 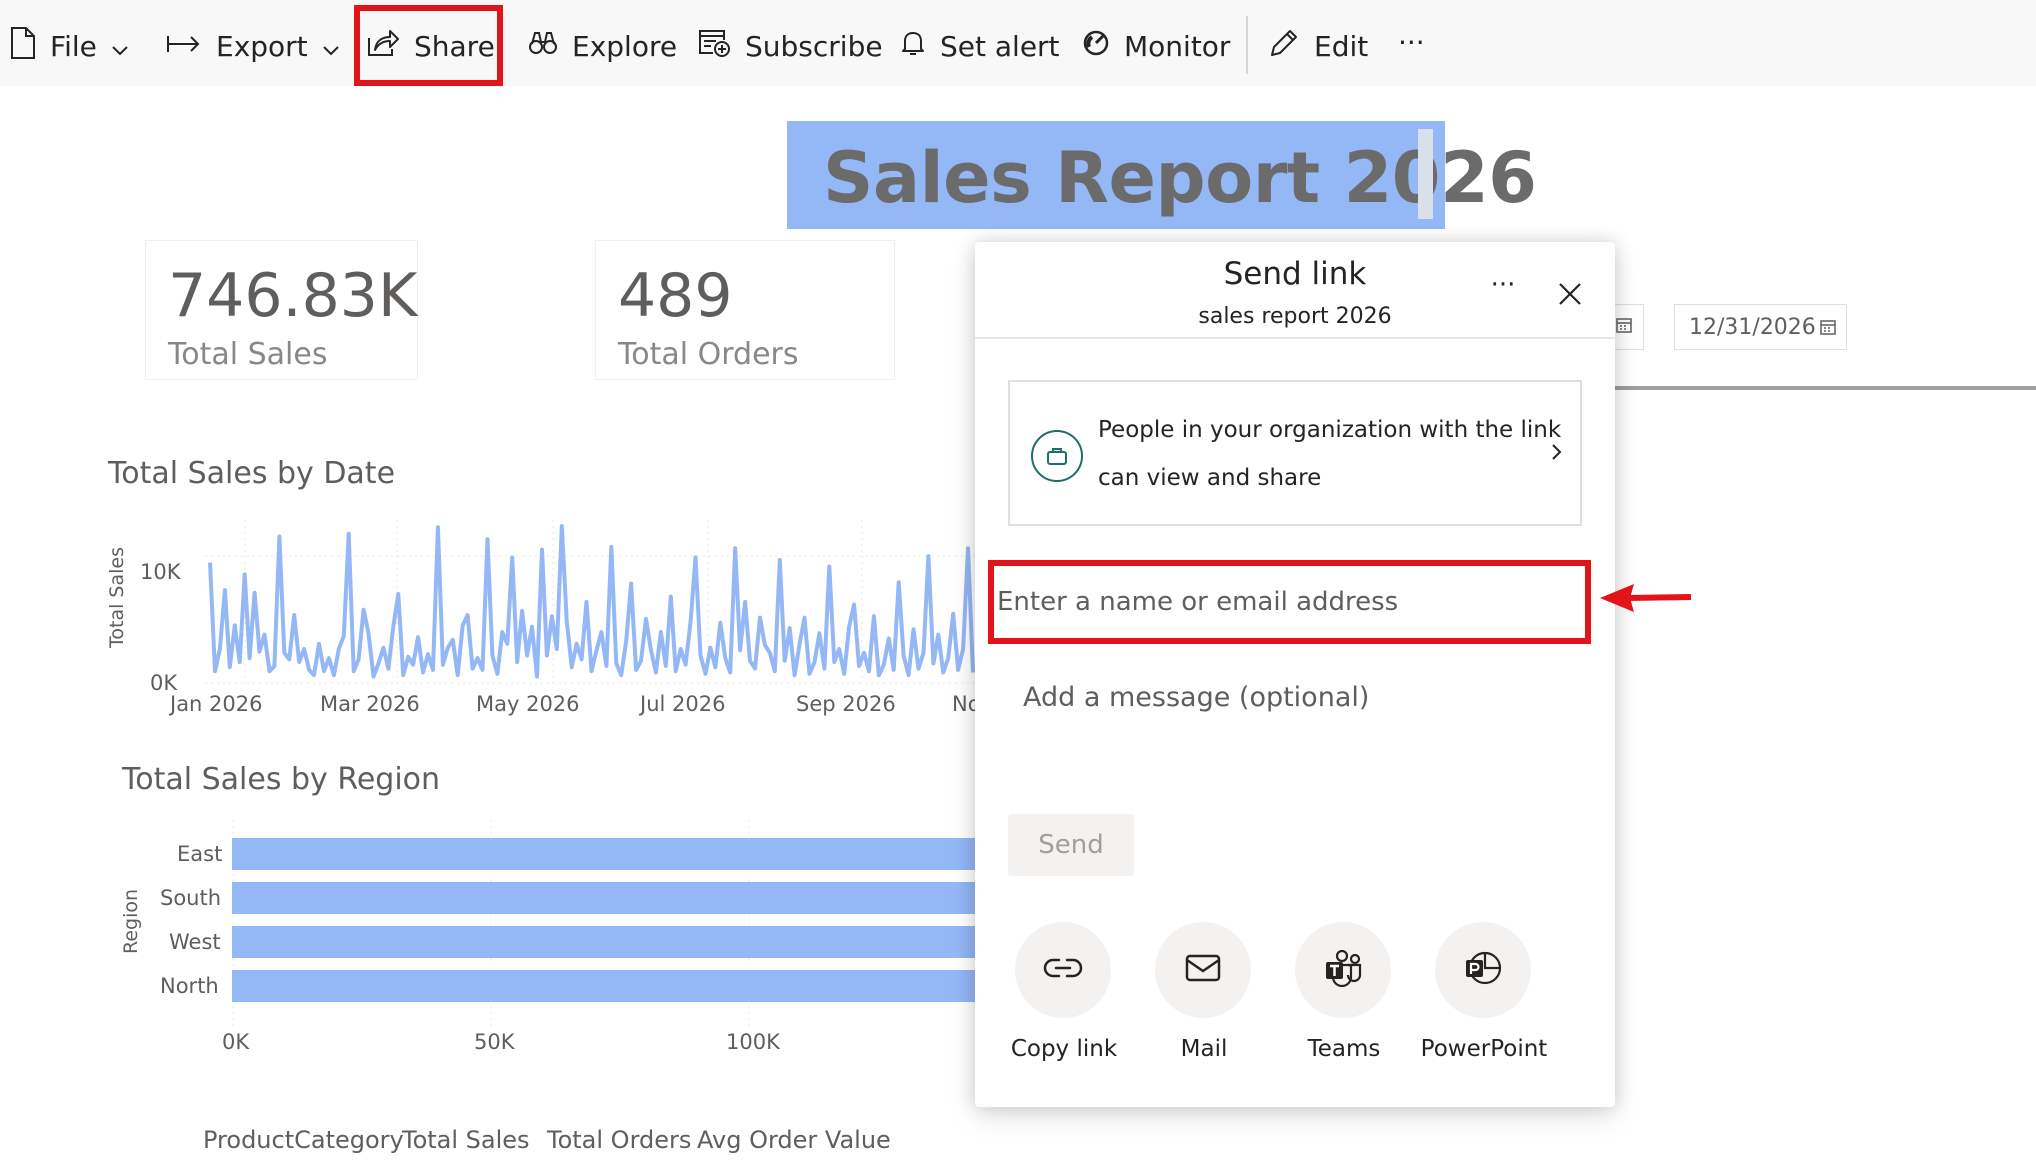 I want to click on explore-label: Explore, so click(x=625, y=46).